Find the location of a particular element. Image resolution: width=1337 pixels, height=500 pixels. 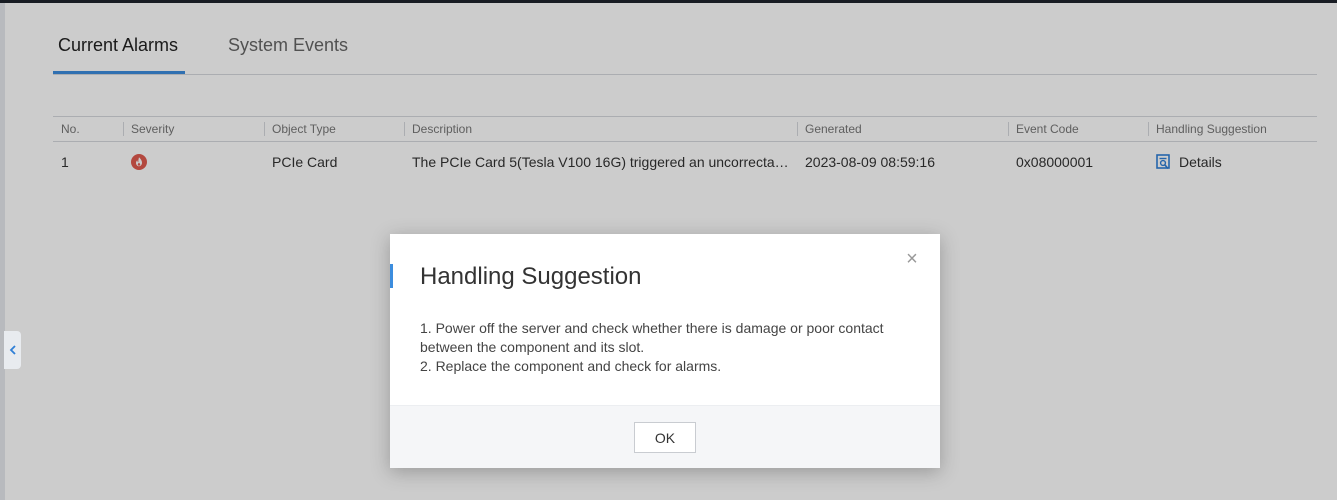

dialog-title-accent is located at coordinates (391, 276).